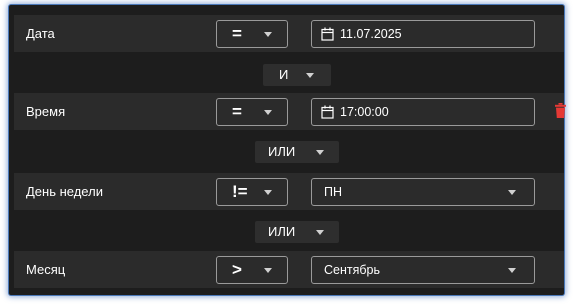  Describe the element at coordinates (560, 110) in the screenshot. I see `trash-icon` at that location.